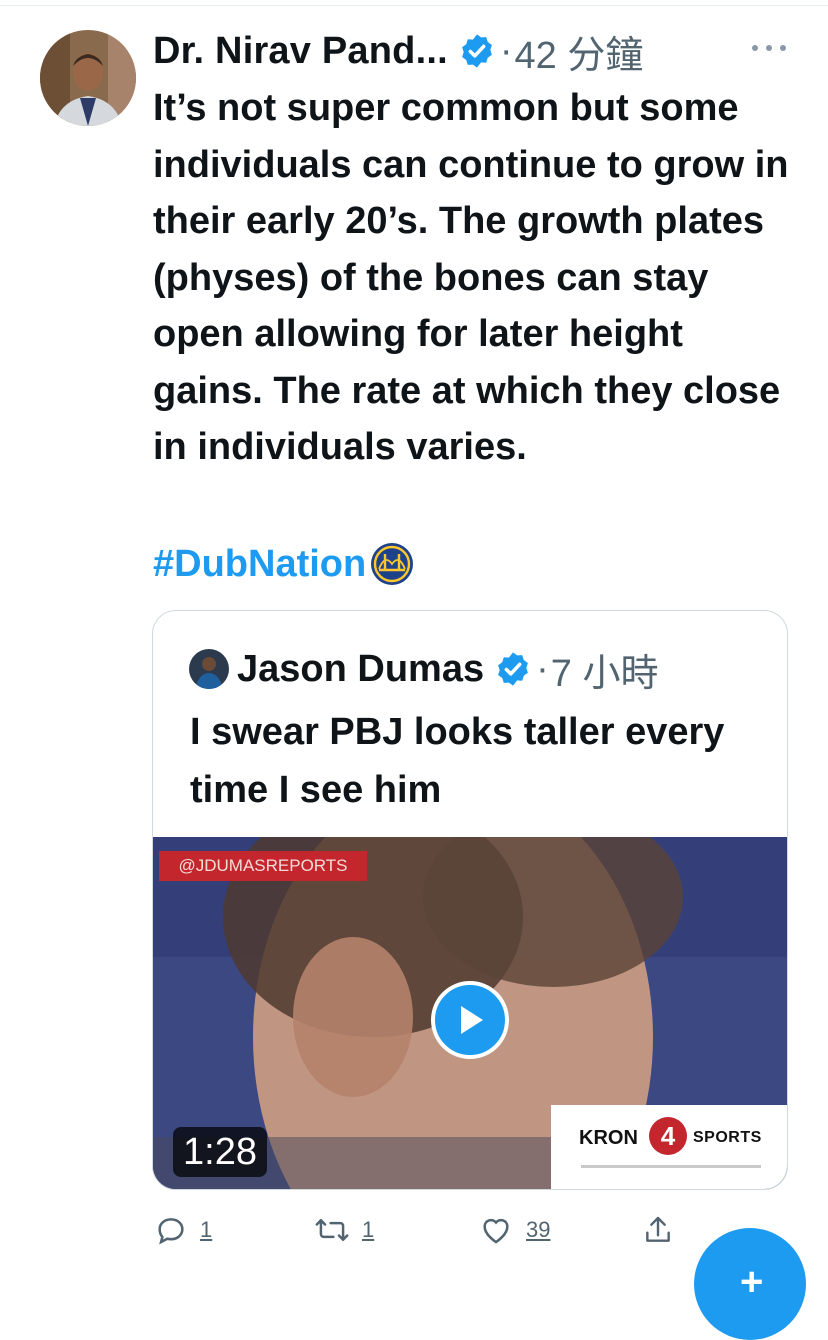 This screenshot has height=1340, width=828. What do you see at coordinates (669, 1147) in the screenshot?
I see `kron4-sports-logo: KRON 4 SPORTS` at bounding box center [669, 1147].